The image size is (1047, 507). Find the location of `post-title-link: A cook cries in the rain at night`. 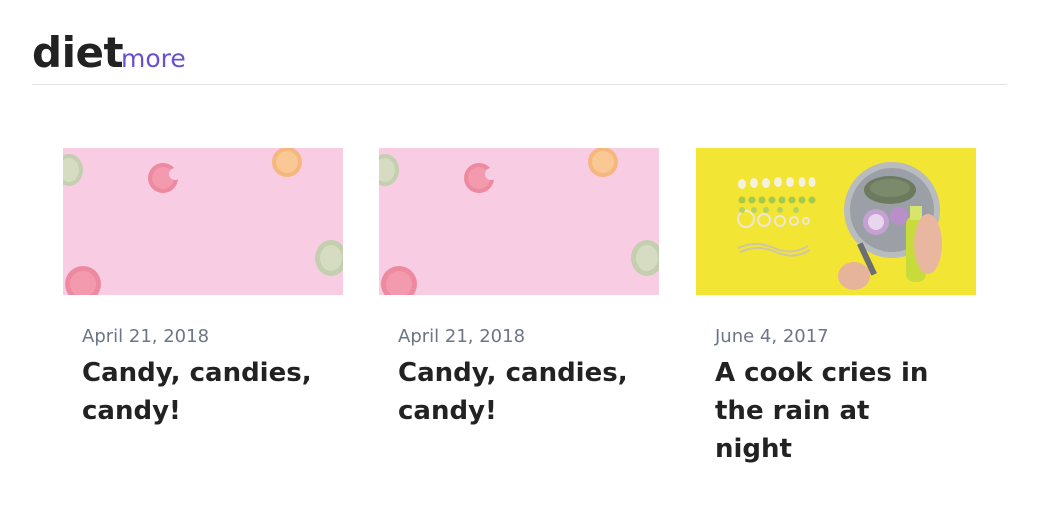

post-title-link: A cook cries in the rain at night is located at coordinates (835, 411).